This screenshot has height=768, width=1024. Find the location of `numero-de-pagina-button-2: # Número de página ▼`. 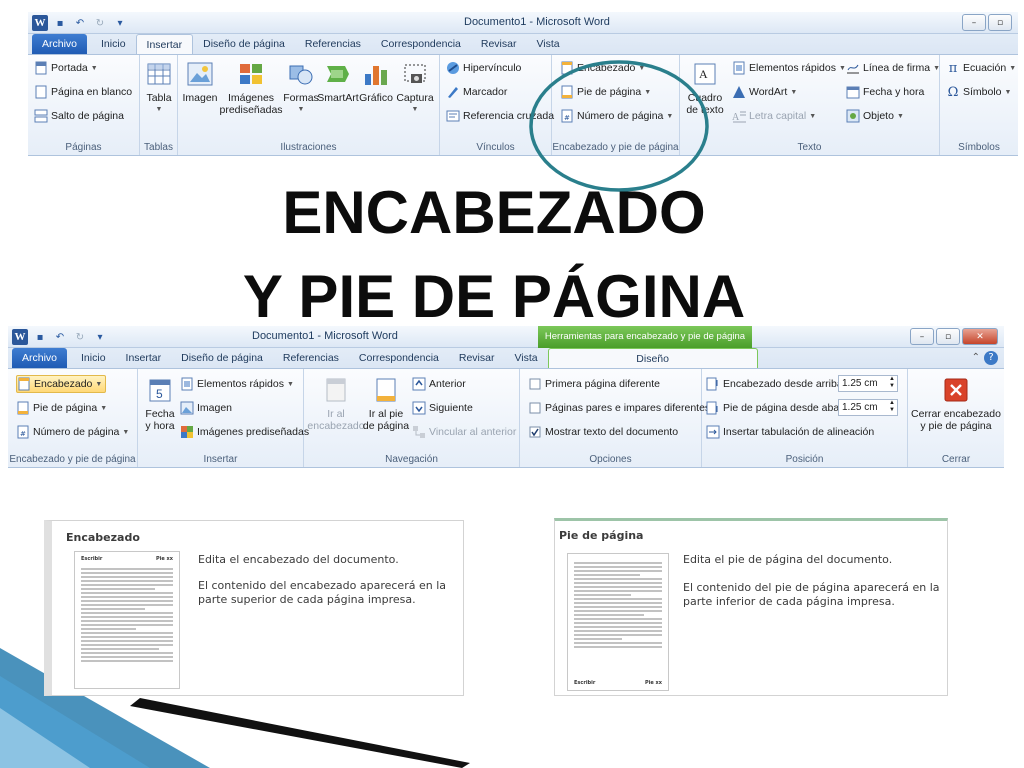

numero-de-pagina-button-2: # Número de página ▼ is located at coordinates (72, 432).